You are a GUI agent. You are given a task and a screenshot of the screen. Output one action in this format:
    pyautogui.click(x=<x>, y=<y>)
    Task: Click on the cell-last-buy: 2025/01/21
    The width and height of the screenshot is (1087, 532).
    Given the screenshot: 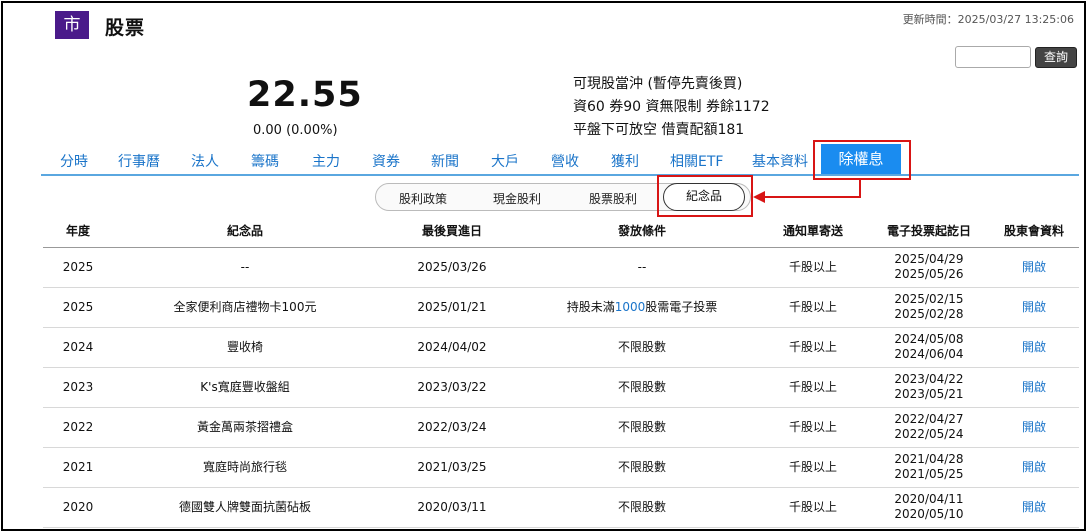 What is the action you would take?
    pyautogui.click(x=452, y=307)
    